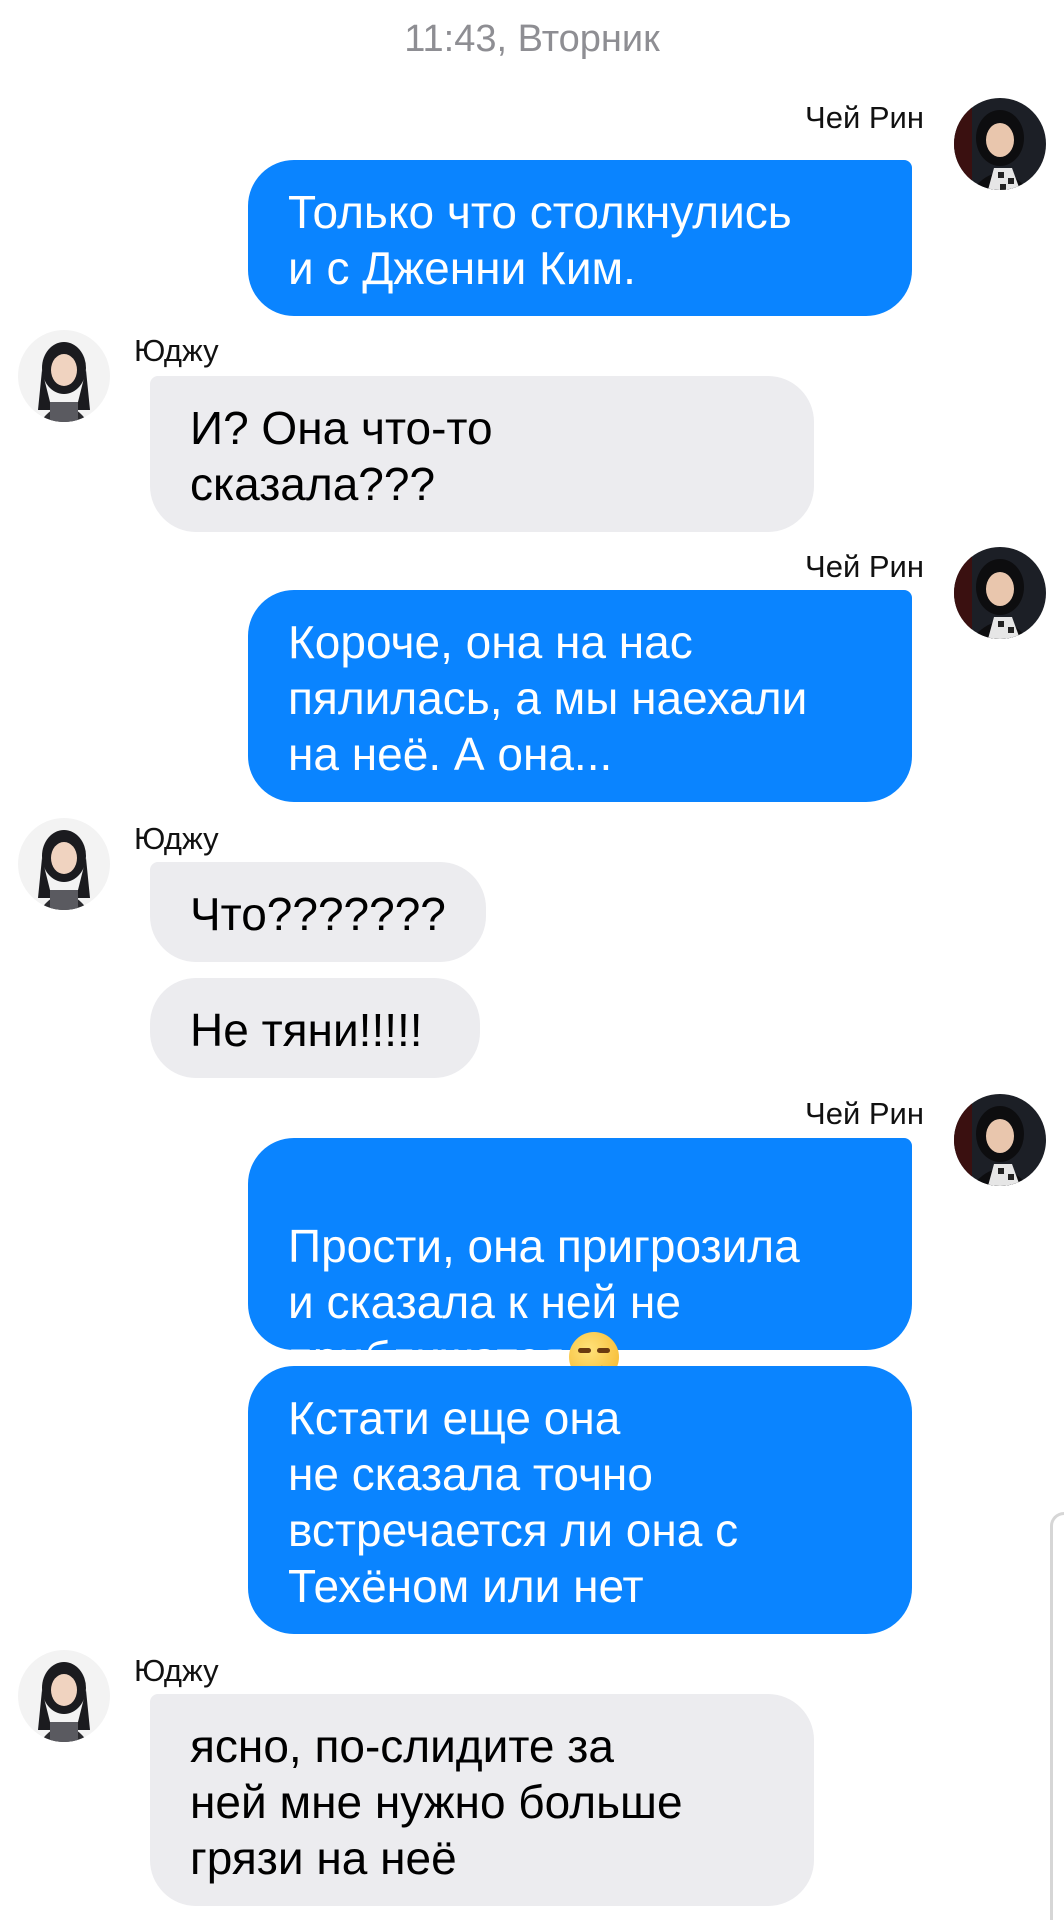  What do you see at coordinates (318, 912) in the screenshot?
I see `message-bubble: Что???????` at bounding box center [318, 912].